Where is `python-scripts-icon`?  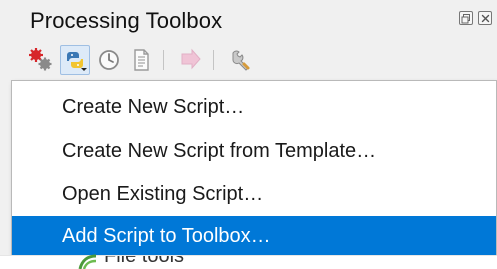
python-scripts-icon is located at coordinates (77, 61).